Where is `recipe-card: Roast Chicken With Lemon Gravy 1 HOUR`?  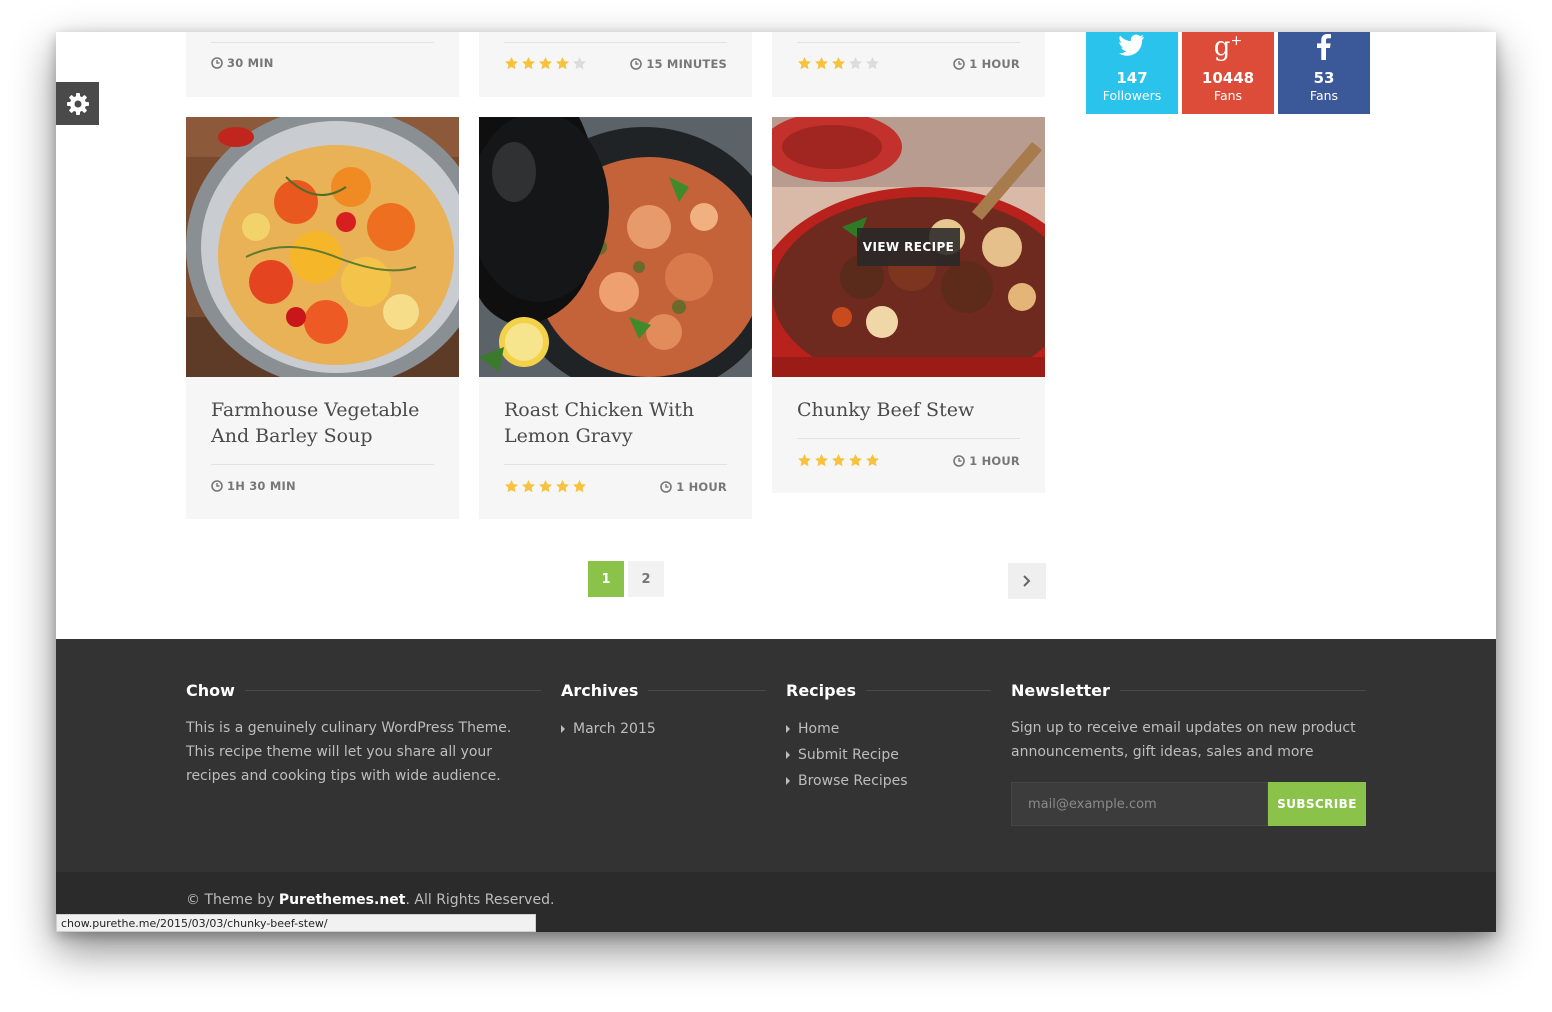
recipe-card: Roast Chicken With Lemon Gravy 1 HOUR is located at coordinates (615, 318).